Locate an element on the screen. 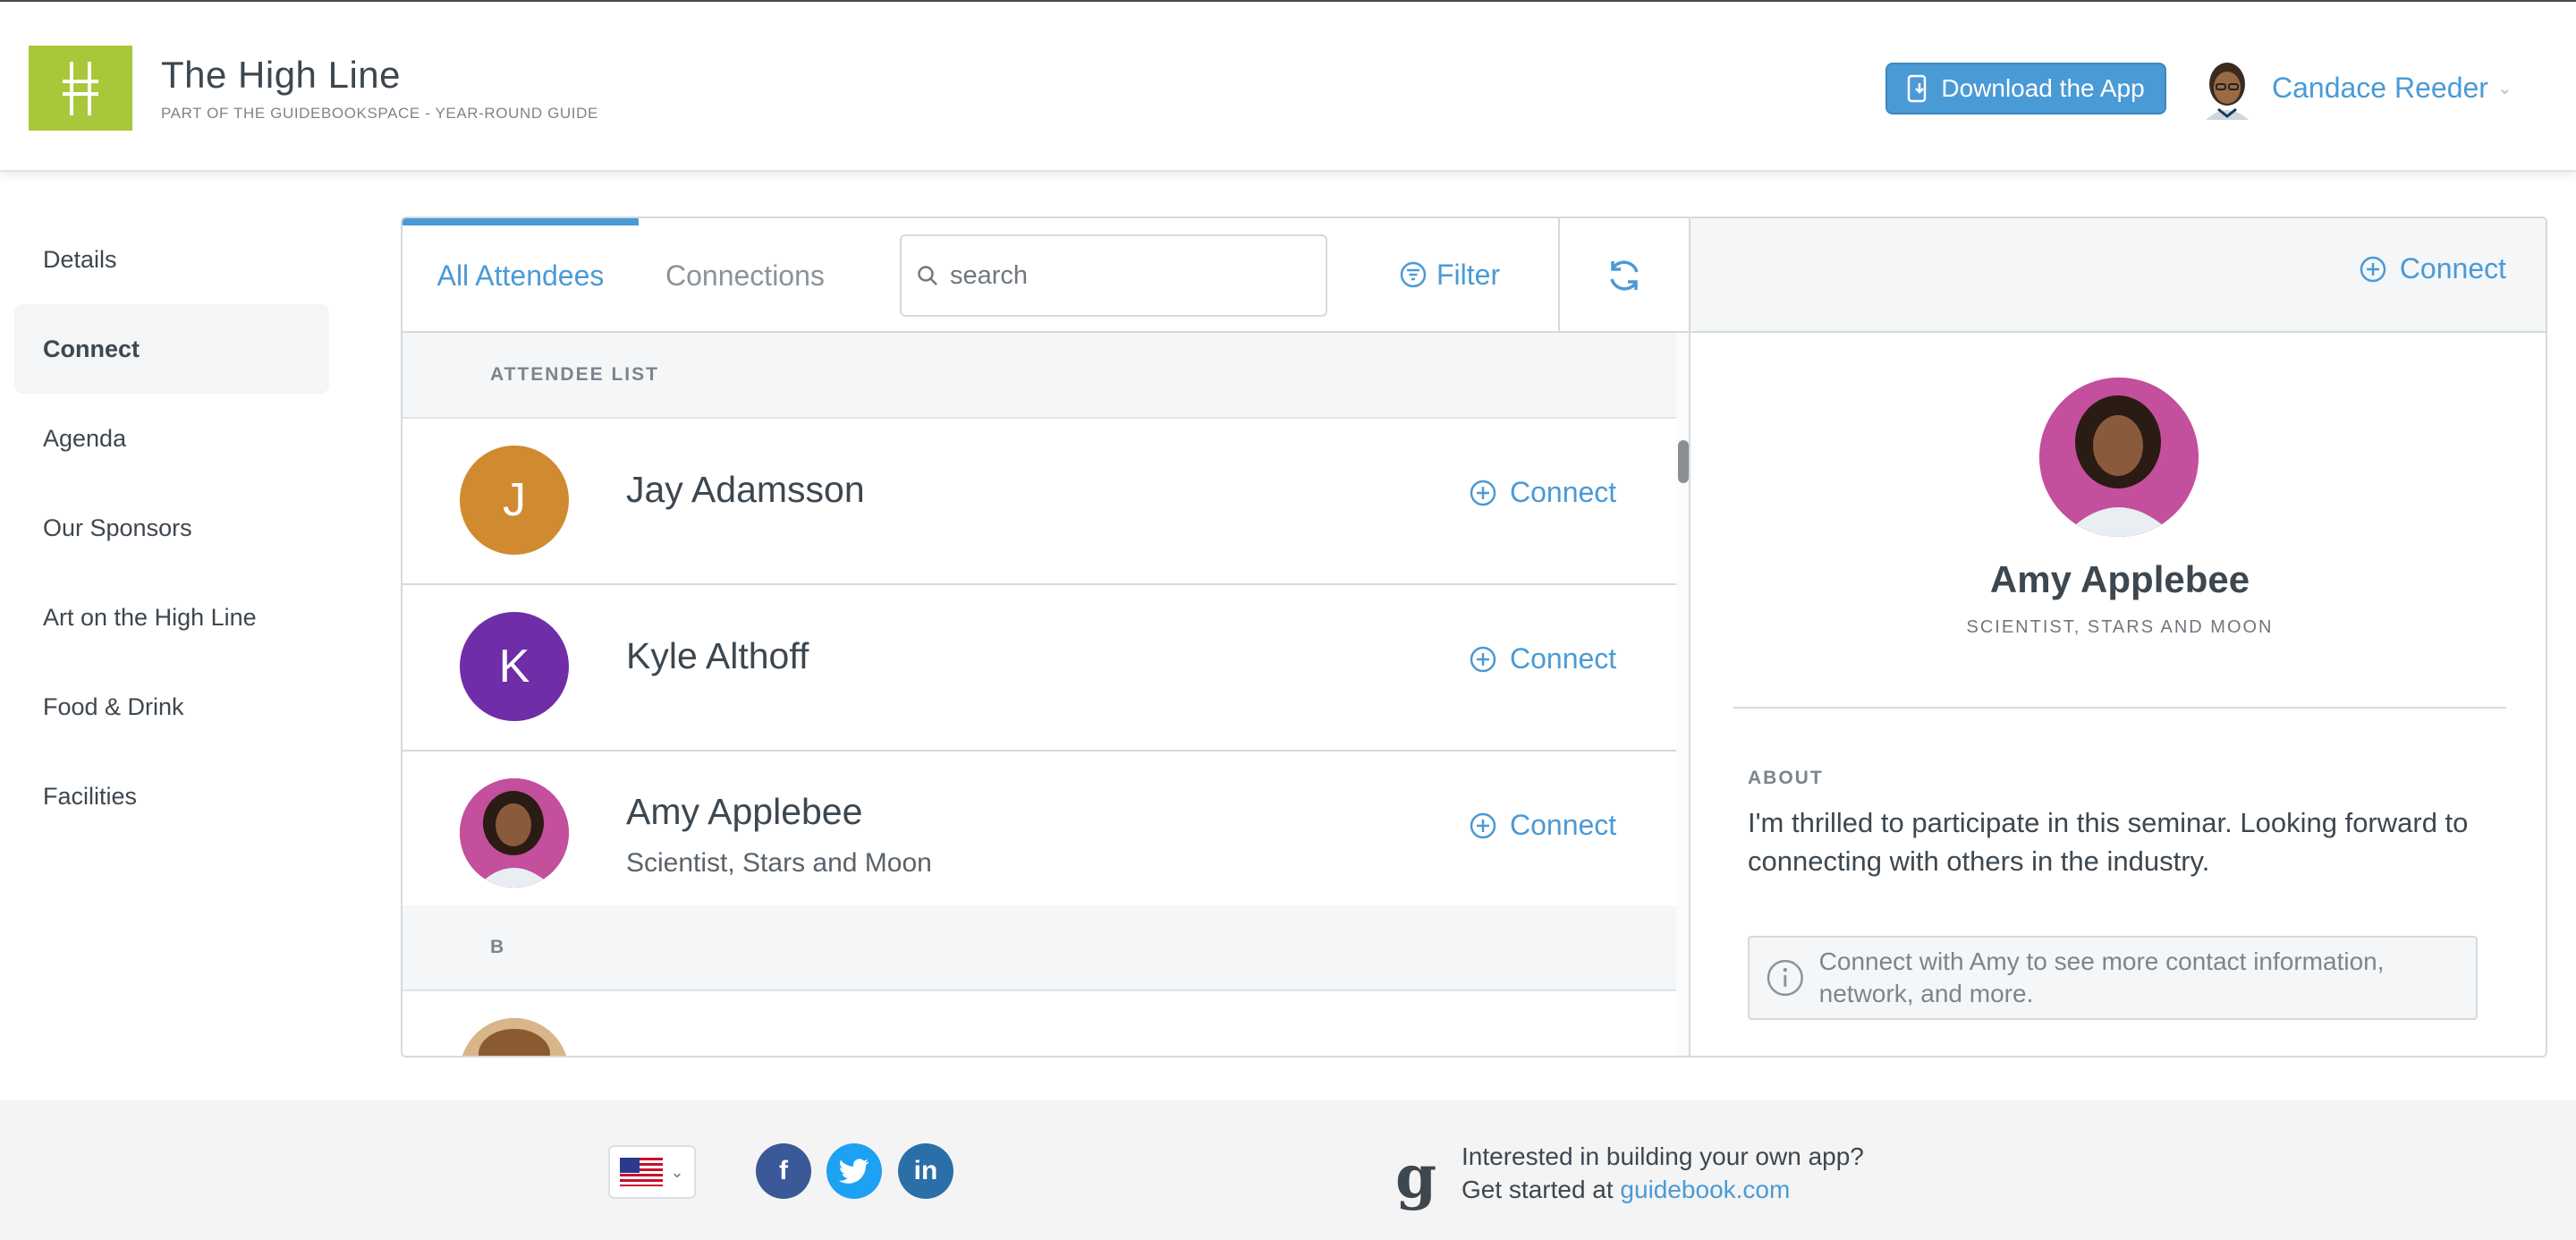 Image resolution: width=2576 pixels, height=1240 pixels. tab-all-attendees: All Attendees is located at coordinates (520, 275).